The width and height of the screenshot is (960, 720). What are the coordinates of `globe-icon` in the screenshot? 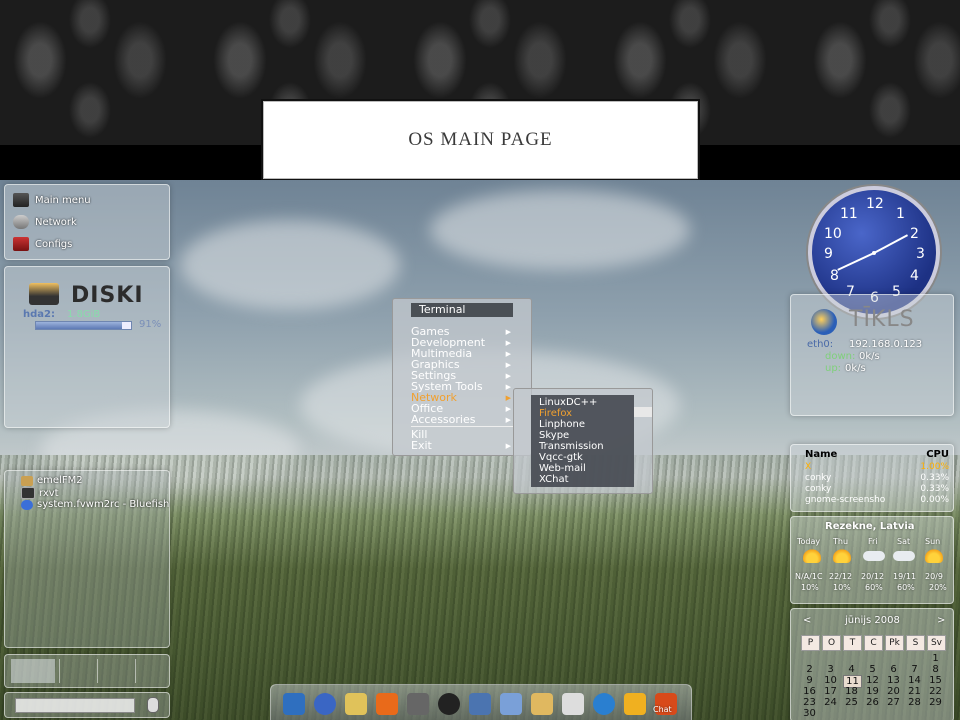 It's located at (325, 704).